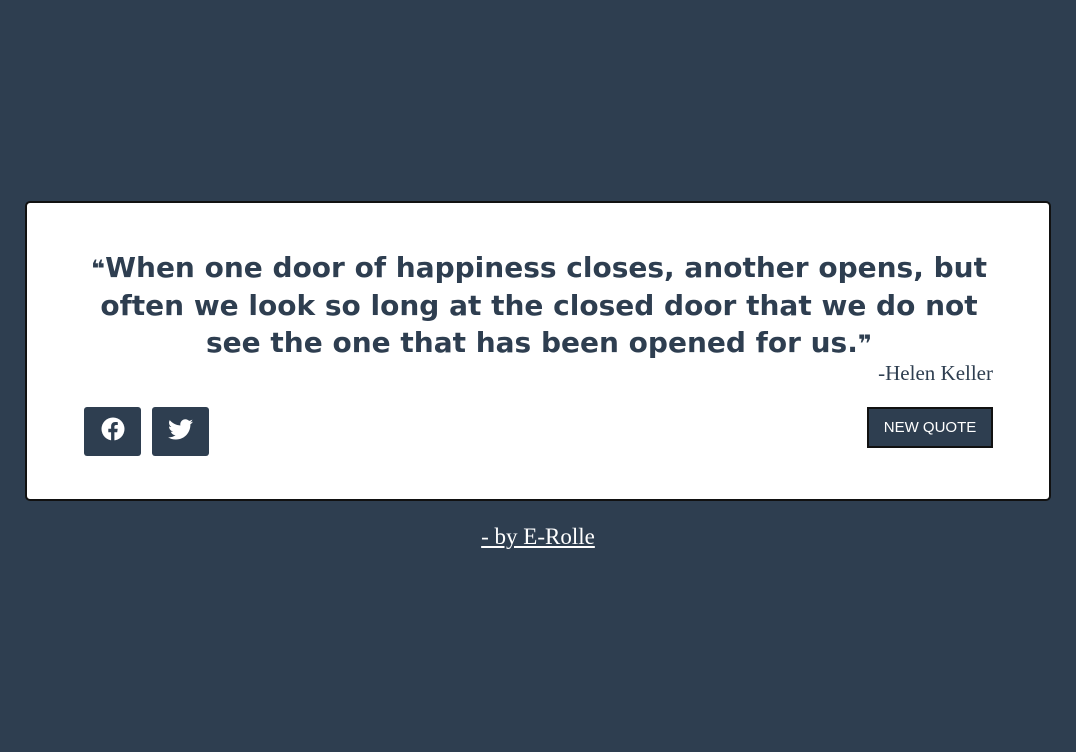 The image size is (1076, 752). Describe the element at coordinates (930, 427) in the screenshot. I see `new-quote-button: NEW QUOTE` at that location.